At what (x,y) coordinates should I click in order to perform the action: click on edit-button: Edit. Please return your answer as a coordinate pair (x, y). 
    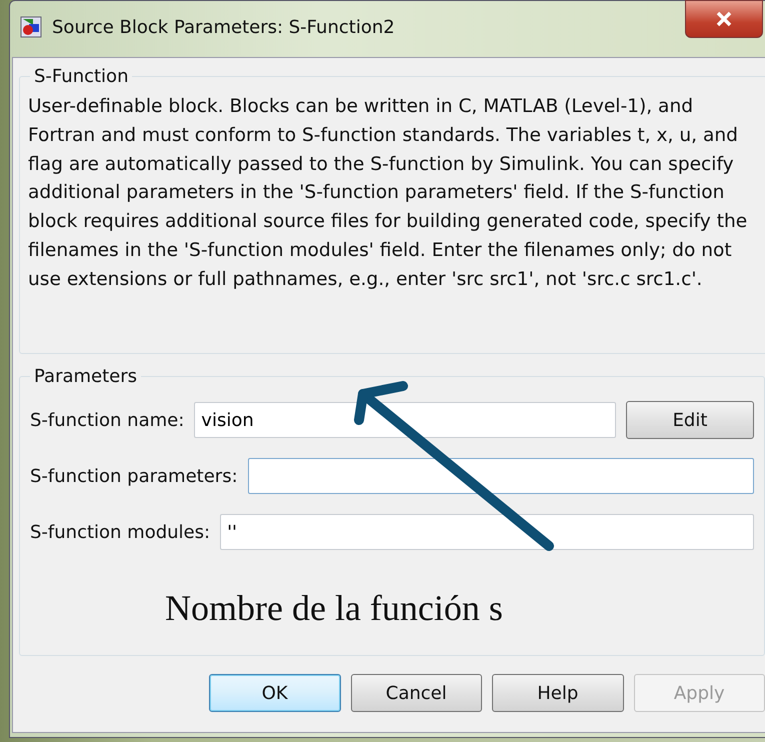
    Looking at the image, I should click on (690, 420).